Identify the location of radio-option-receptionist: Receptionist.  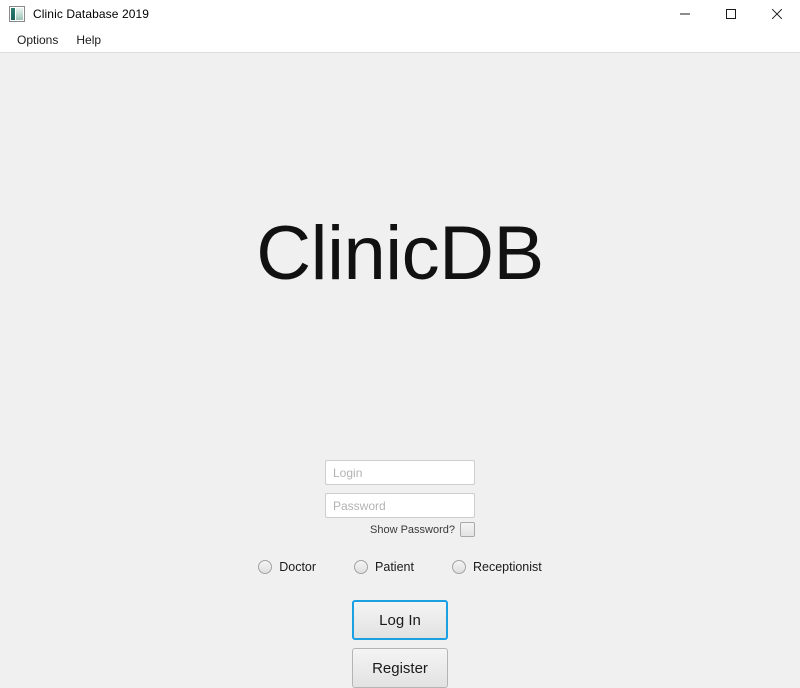
(496, 567).